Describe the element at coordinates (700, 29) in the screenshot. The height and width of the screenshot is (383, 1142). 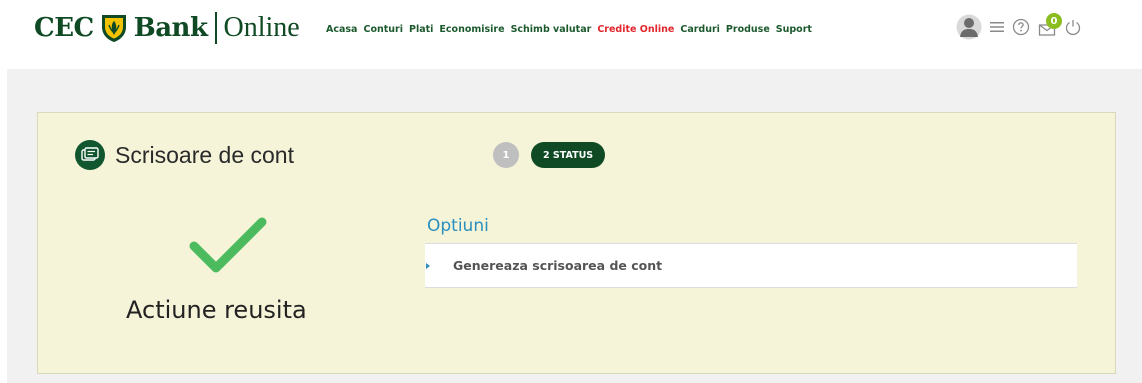
I see `nav-carduri: Carduri` at that location.